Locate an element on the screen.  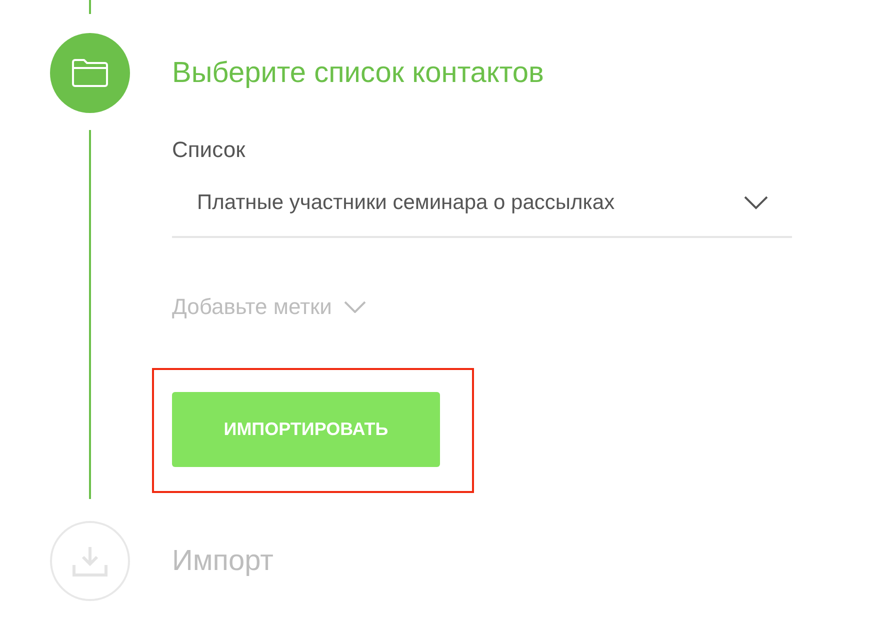
step-title: Выберите список контактов is located at coordinates (358, 73).